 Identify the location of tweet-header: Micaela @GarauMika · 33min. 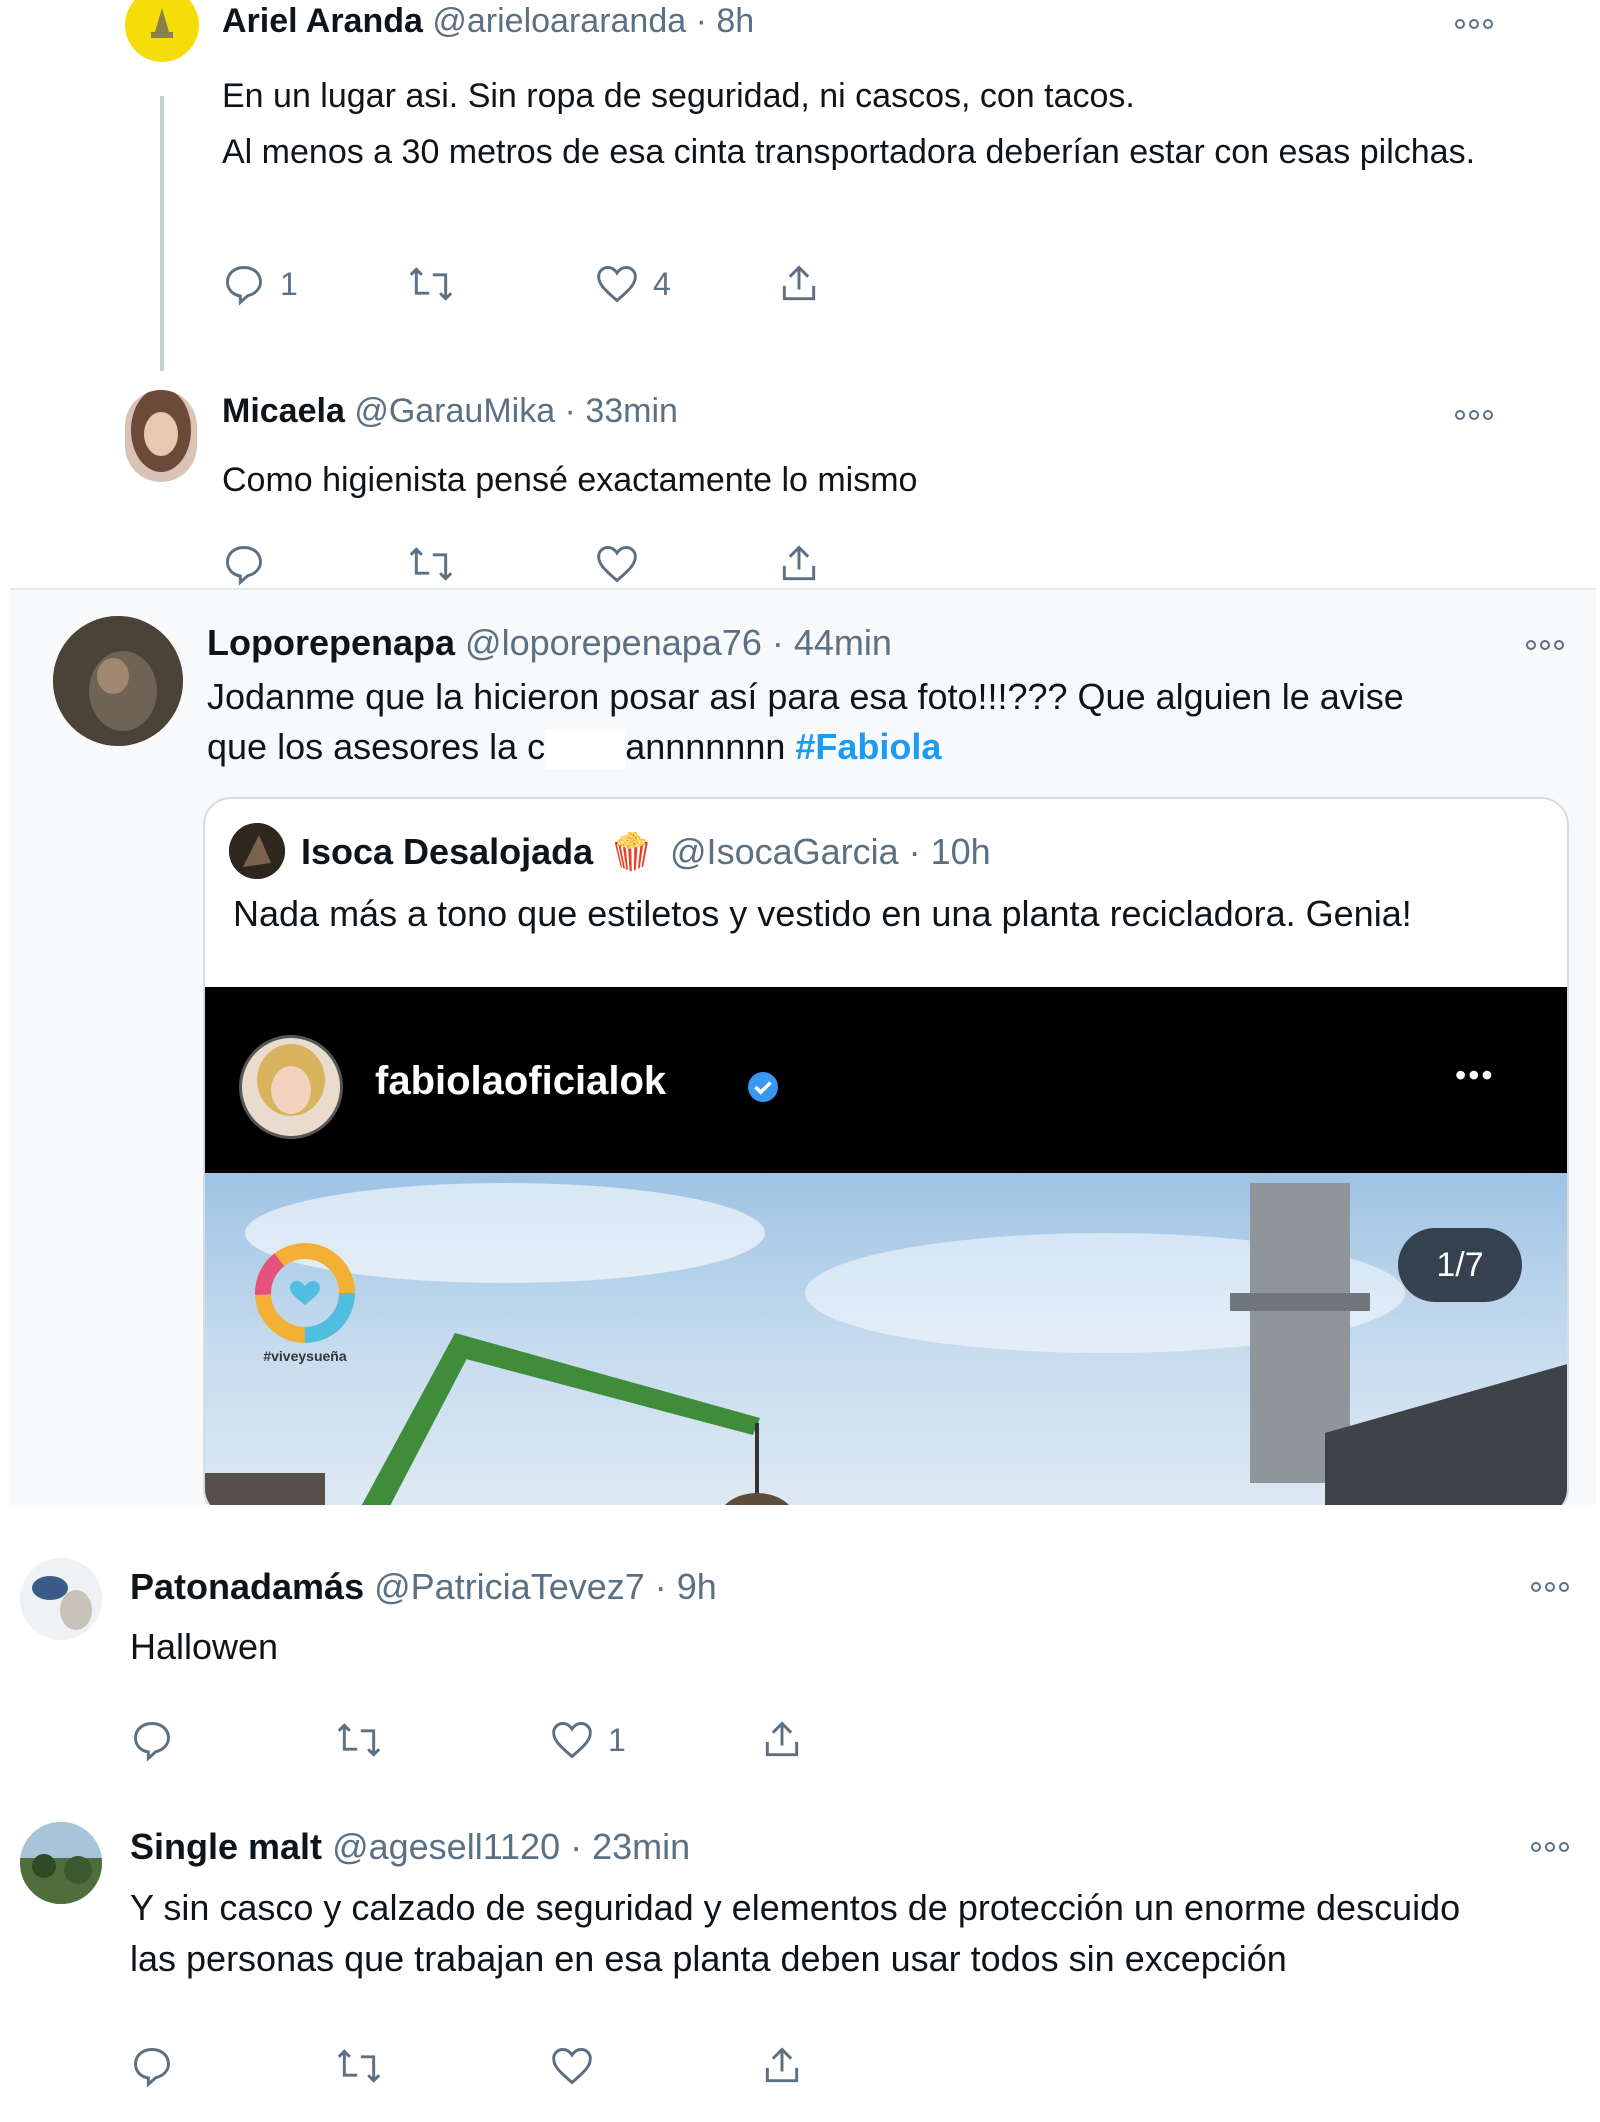
(450, 411).